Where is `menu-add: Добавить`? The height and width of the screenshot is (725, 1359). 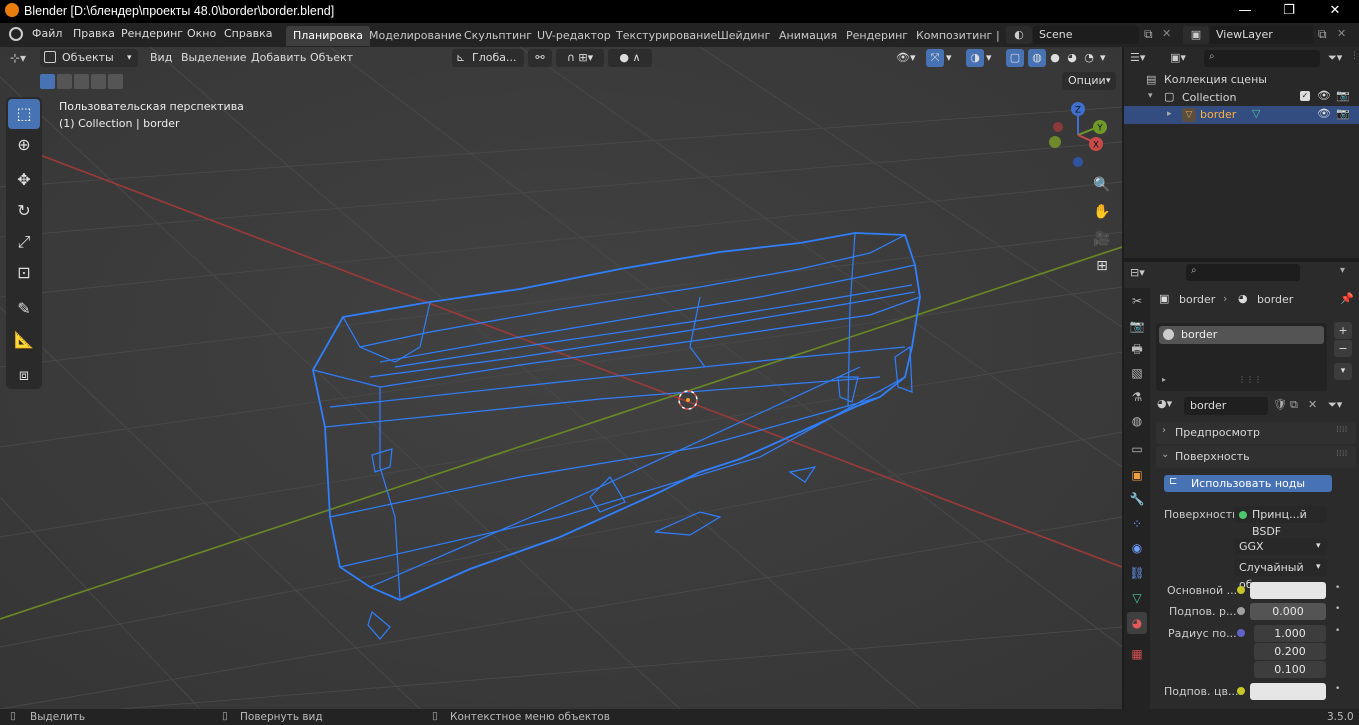 menu-add: Добавить is located at coordinates (278, 58).